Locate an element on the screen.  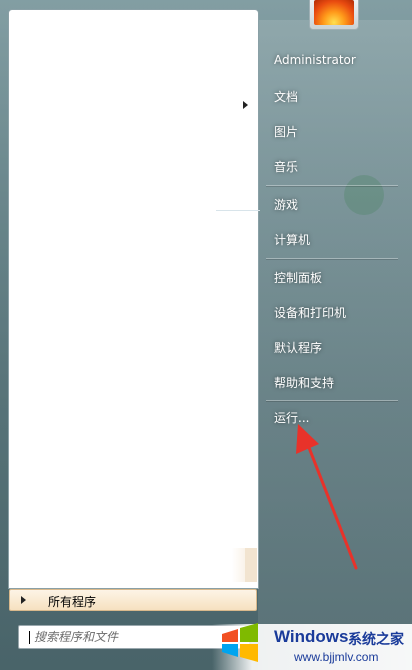
menu-item-games: 游戏 is located at coordinates (286, 204).